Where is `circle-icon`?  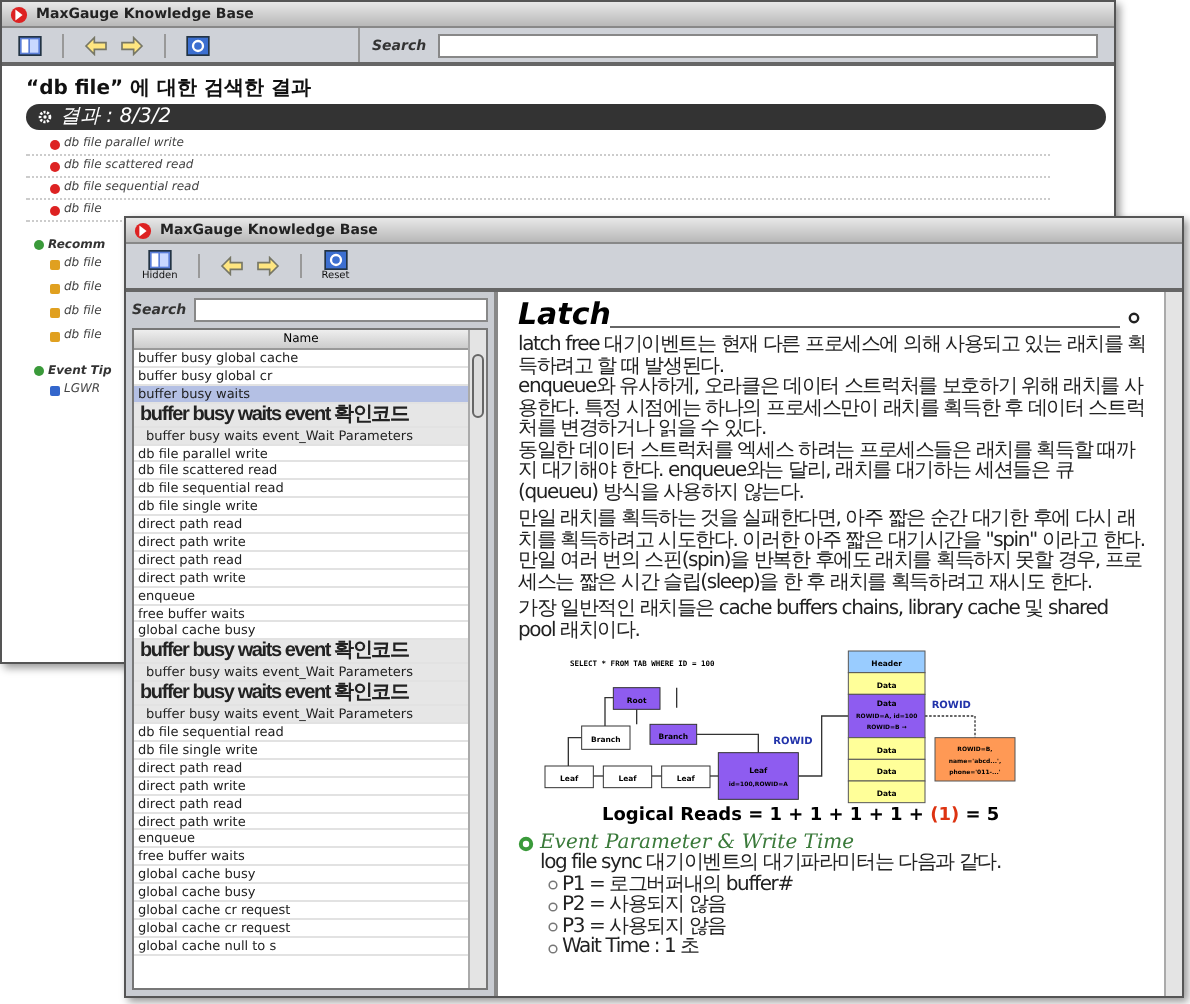 circle-icon is located at coordinates (1134, 318).